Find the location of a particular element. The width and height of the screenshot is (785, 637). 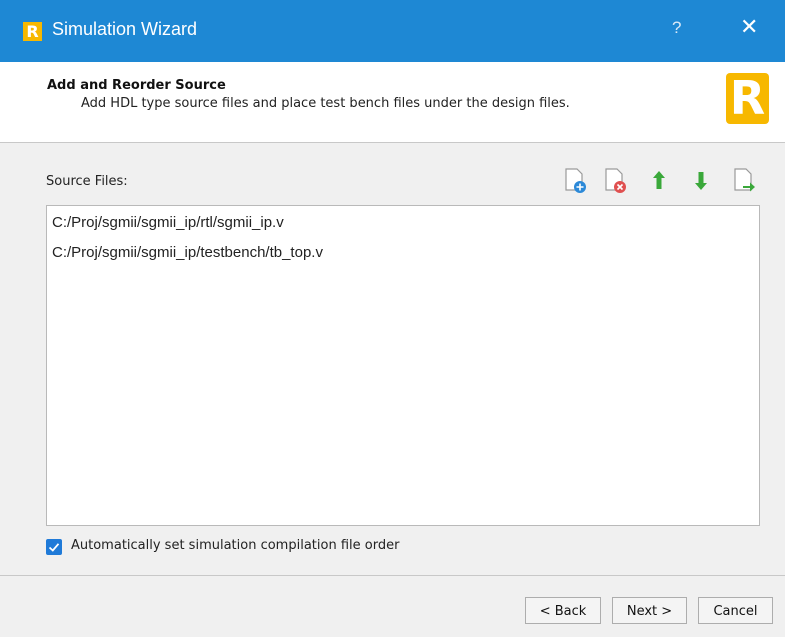

close-button: ✕ is located at coordinates (749, 27).